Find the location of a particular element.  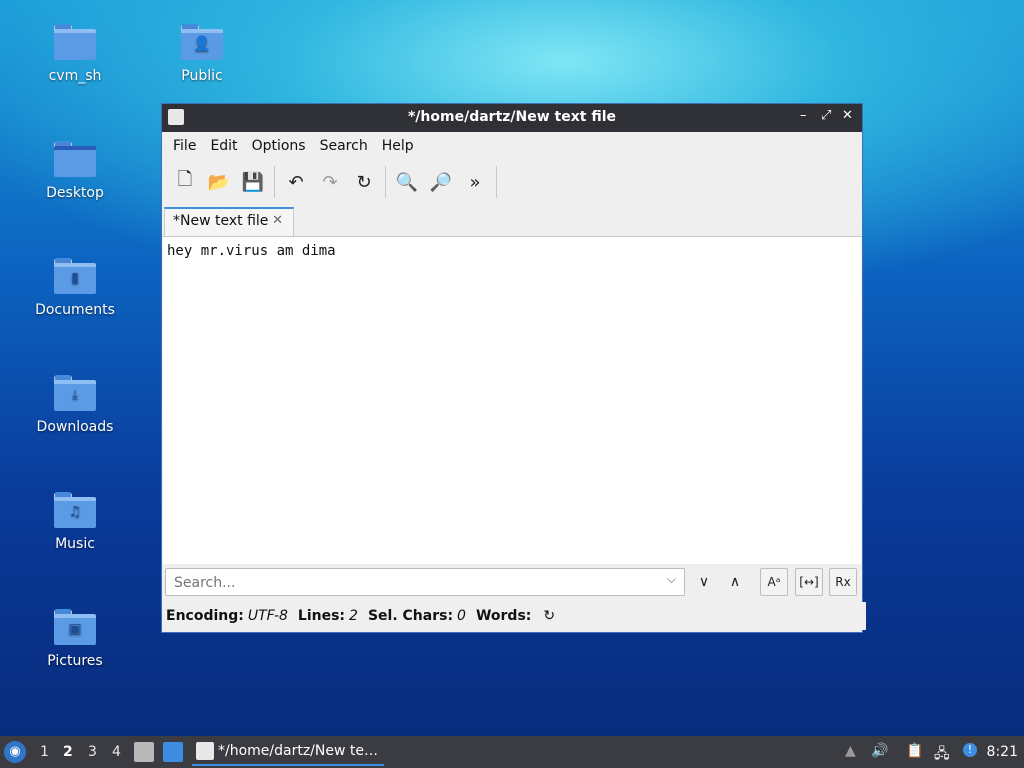

find-next-icon: ∨ is located at coordinates (704, 582).